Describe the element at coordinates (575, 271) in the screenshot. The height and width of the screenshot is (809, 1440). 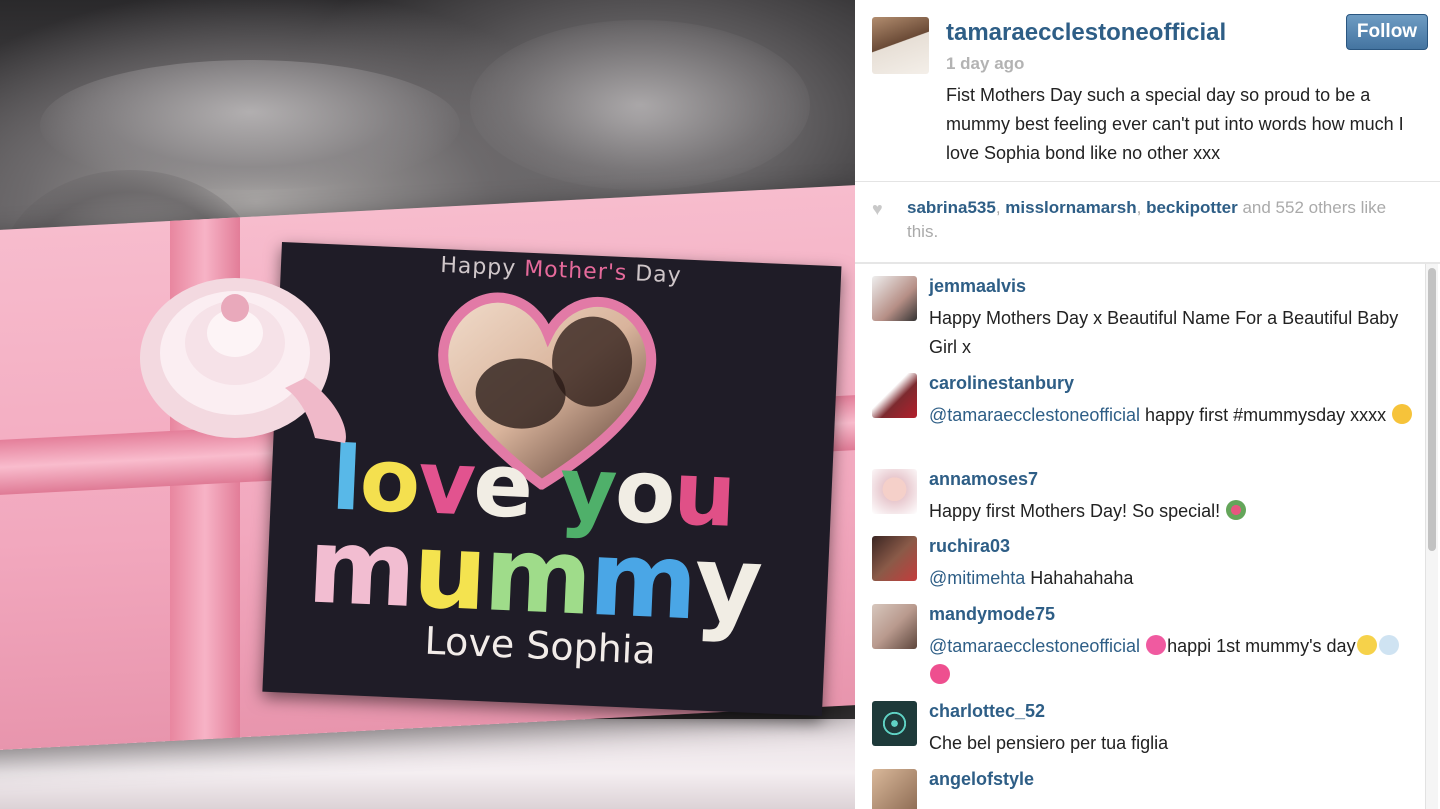
I see `card-header-mothers: Mother's` at that location.